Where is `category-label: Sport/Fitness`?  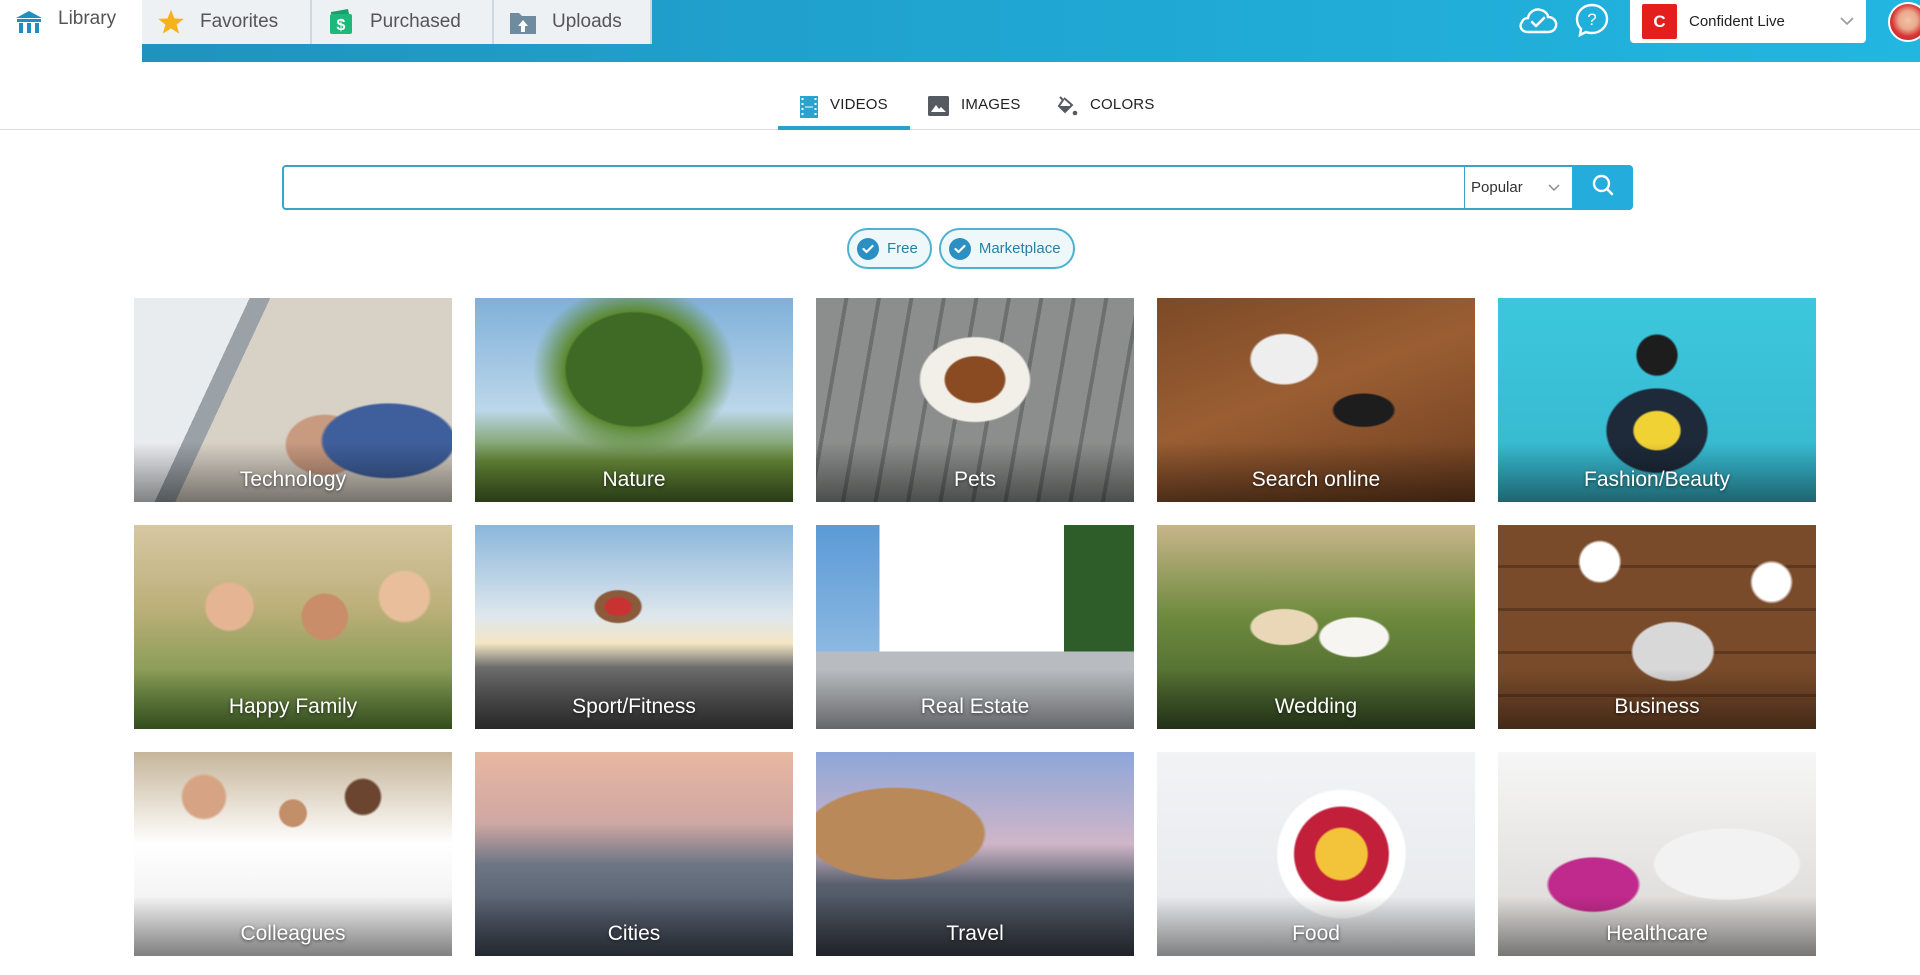
category-label: Sport/Fitness is located at coordinates (634, 706).